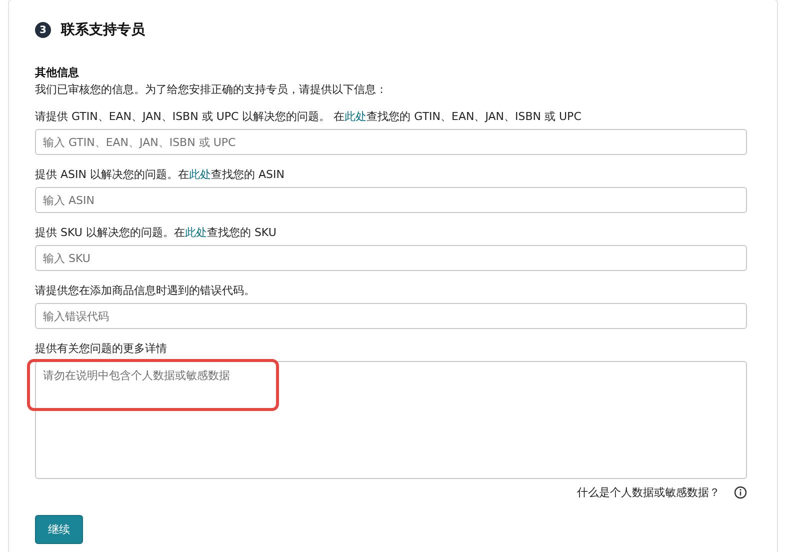 The height and width of the screenshot is (552, 786). Describe the element at coordinates (145, 291) in the screenshot. I see `field-label: 请提供您在添加商品信息时遇到的错误代码。` at that location.